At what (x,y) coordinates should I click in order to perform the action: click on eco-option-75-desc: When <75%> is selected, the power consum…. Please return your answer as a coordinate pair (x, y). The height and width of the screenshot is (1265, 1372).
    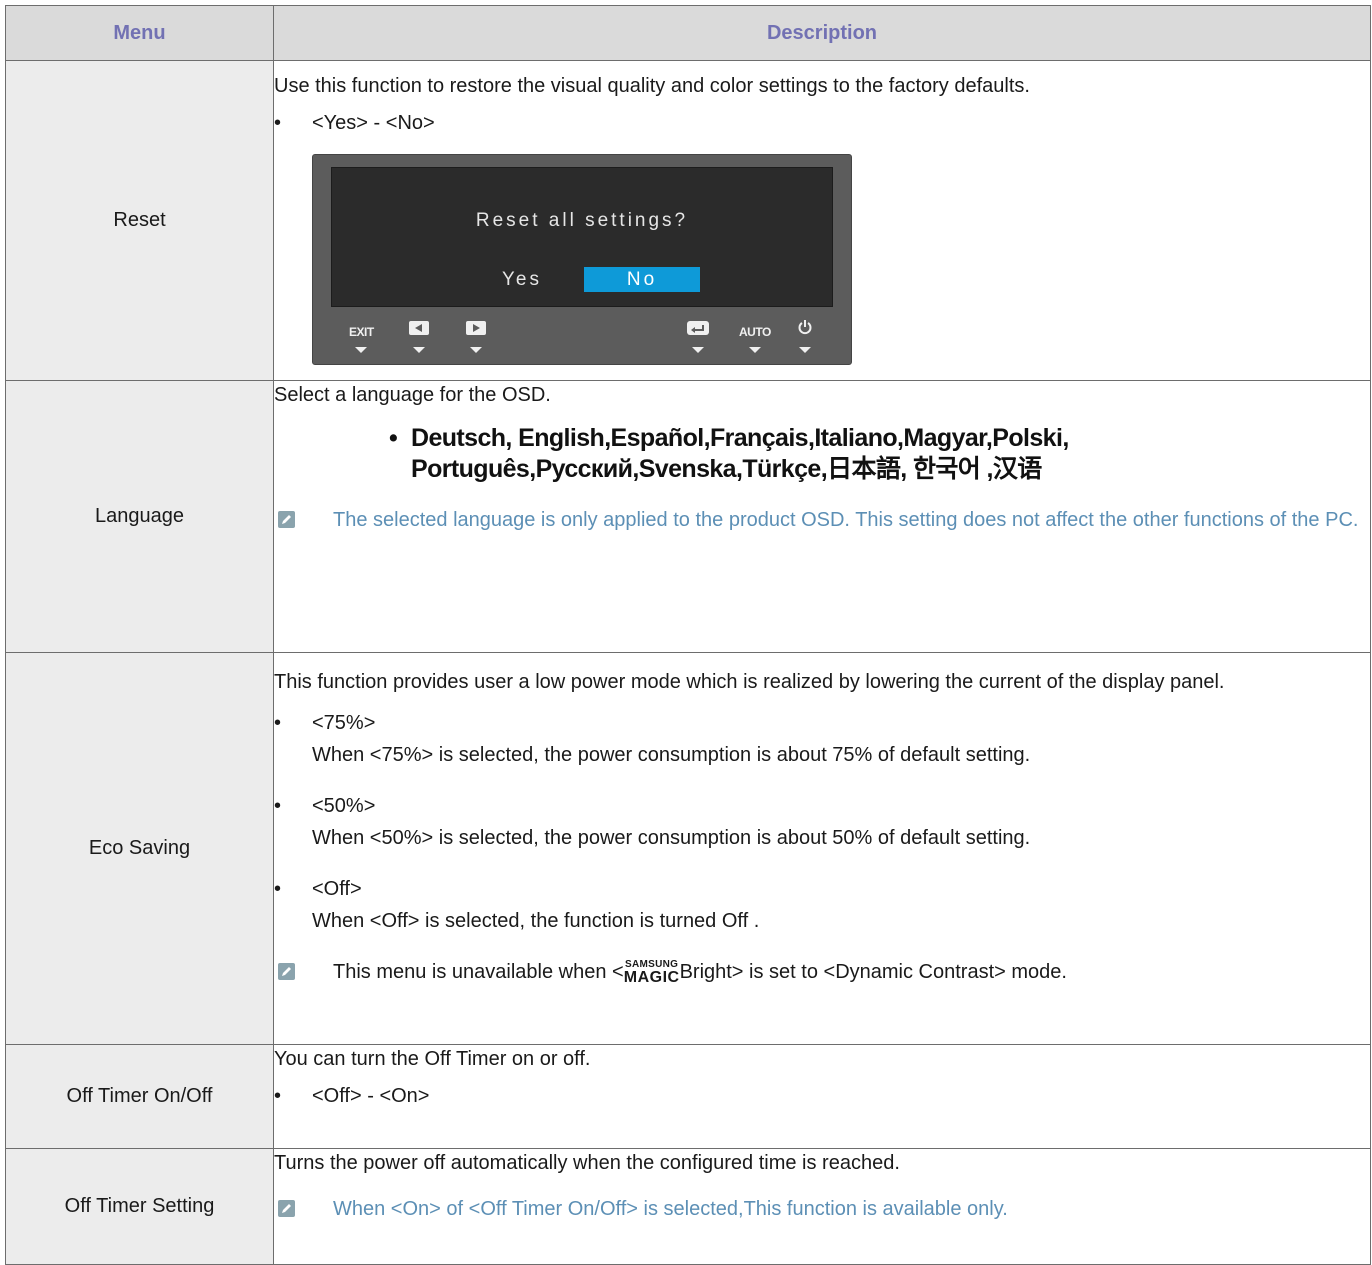
    Looking at the image, I should click on (671, 755).